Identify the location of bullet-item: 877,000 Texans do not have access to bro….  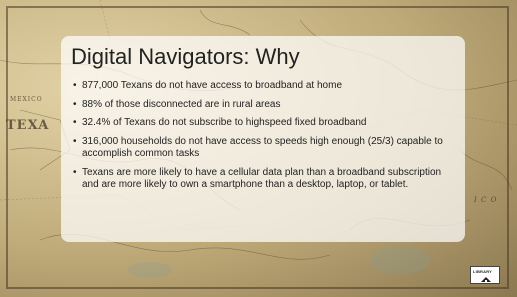
(266, 86).